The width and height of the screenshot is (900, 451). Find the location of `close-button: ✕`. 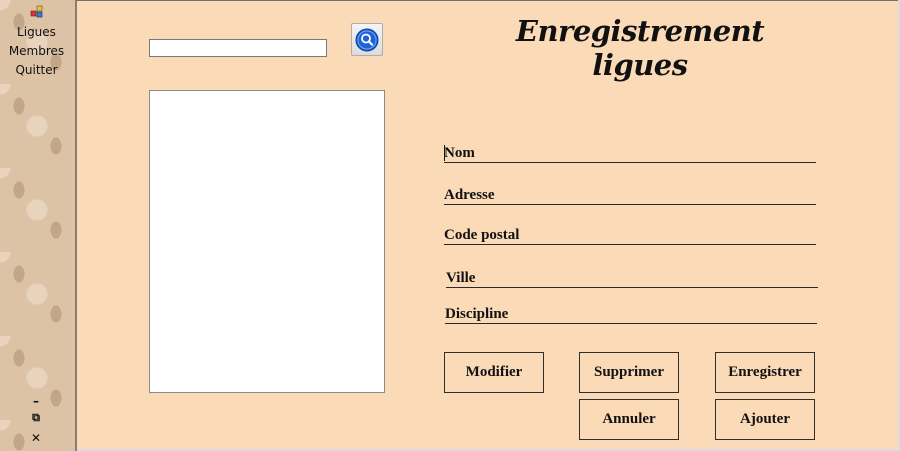

close-button: ✕ is located at coordinates (36, 438).